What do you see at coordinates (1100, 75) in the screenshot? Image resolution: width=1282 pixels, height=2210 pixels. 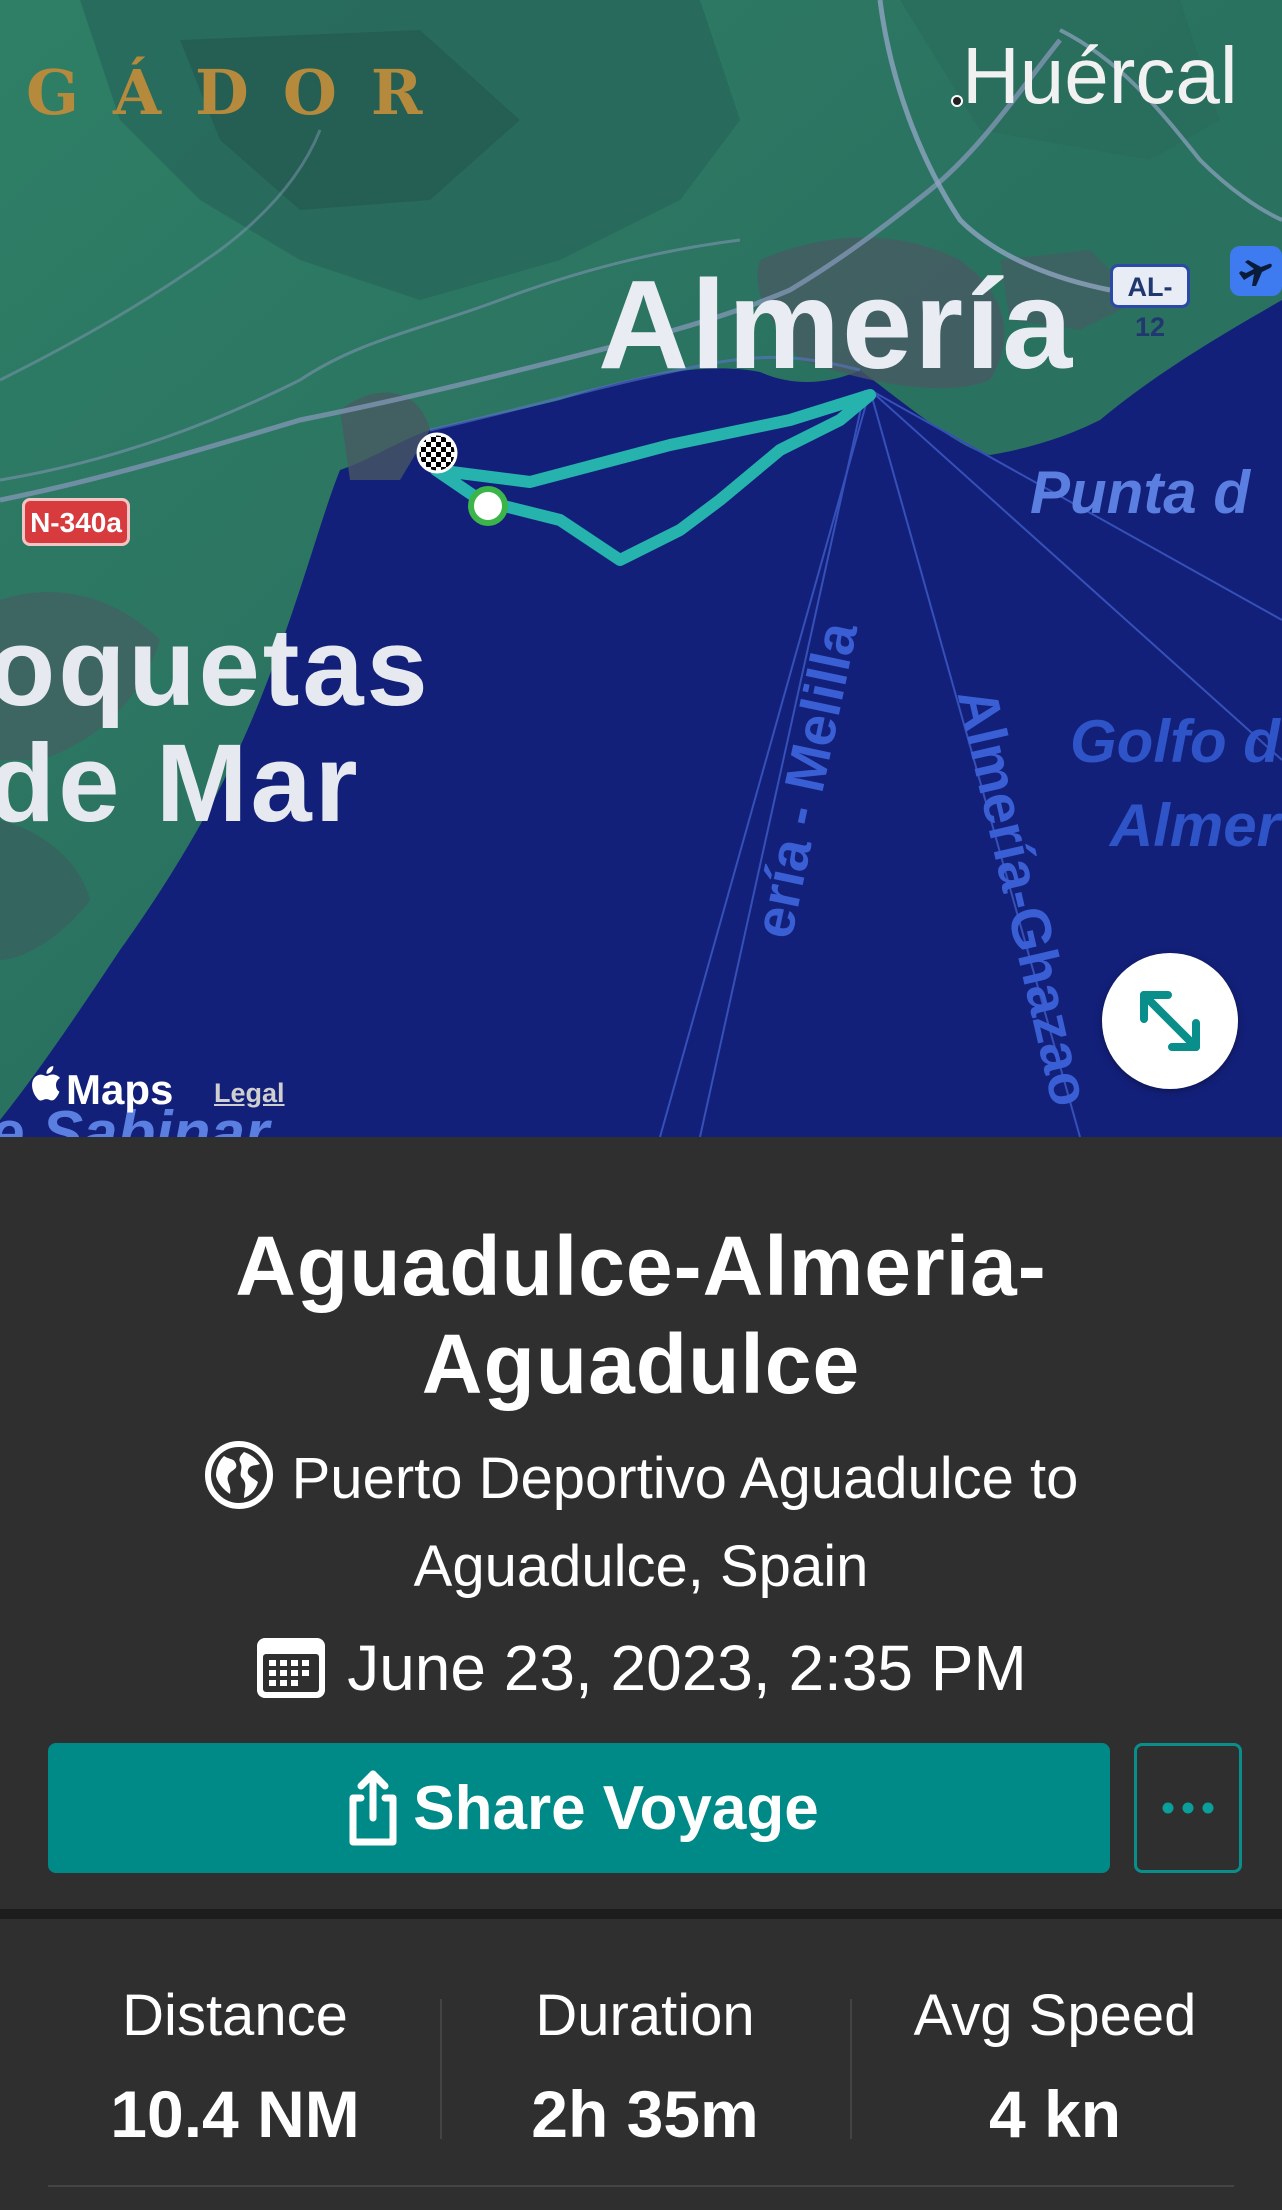 I see `map-label-huercal: Huércal` at bounding box center [1100, 75].